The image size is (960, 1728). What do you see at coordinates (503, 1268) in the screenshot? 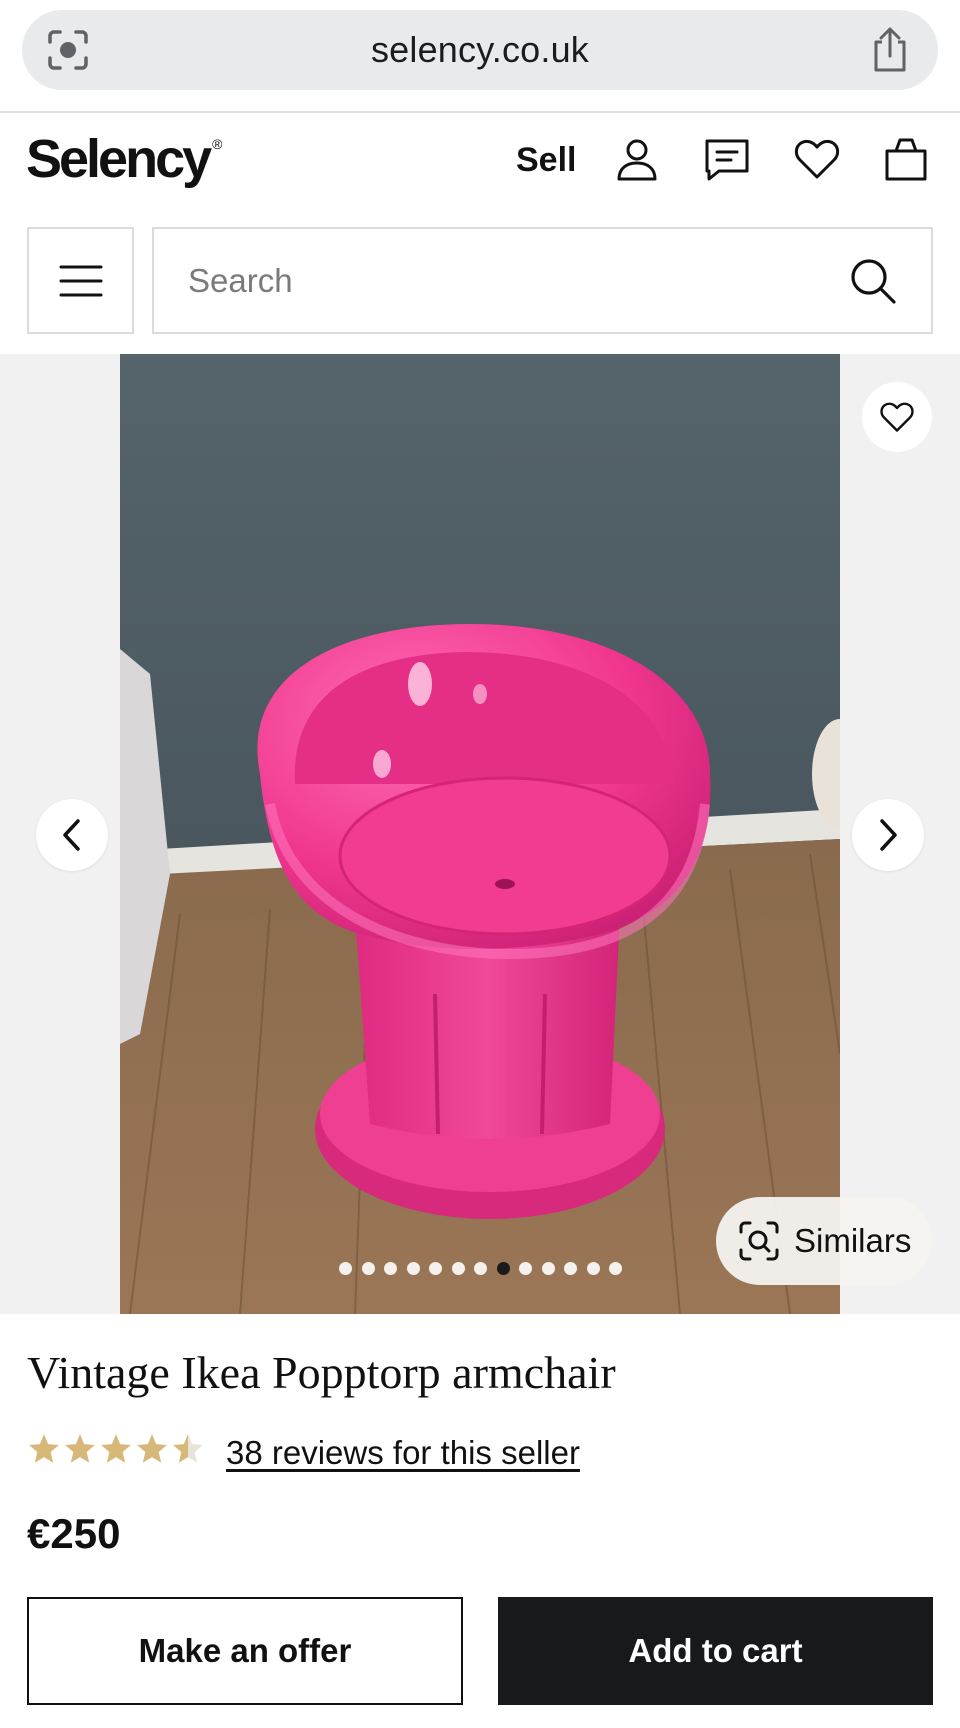
I see `pagination-dot-active` at bounding box center [503, 1268].